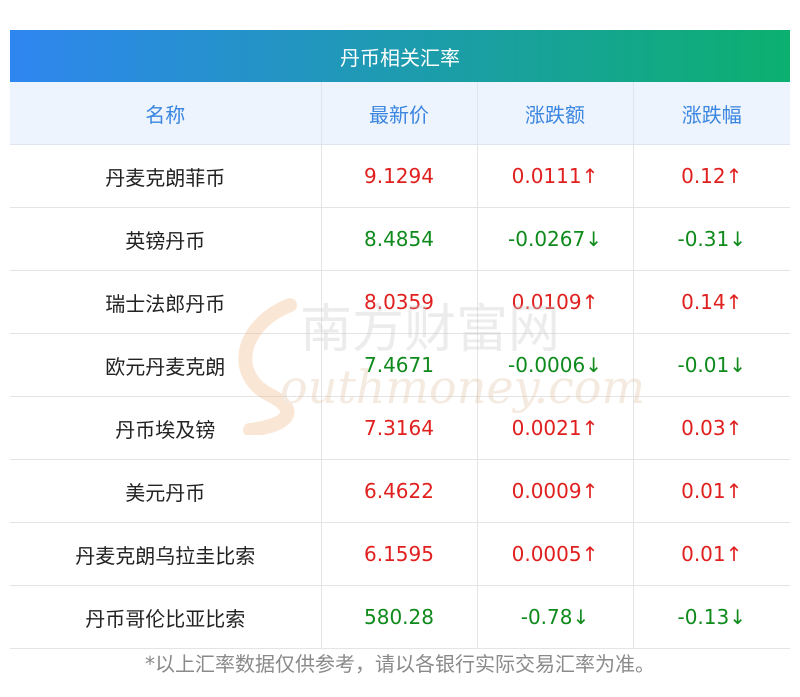 This screenshot has height=697, width=800. I want to click on rate-name: 丹币哥伦比亚比索, so click(166, 617).